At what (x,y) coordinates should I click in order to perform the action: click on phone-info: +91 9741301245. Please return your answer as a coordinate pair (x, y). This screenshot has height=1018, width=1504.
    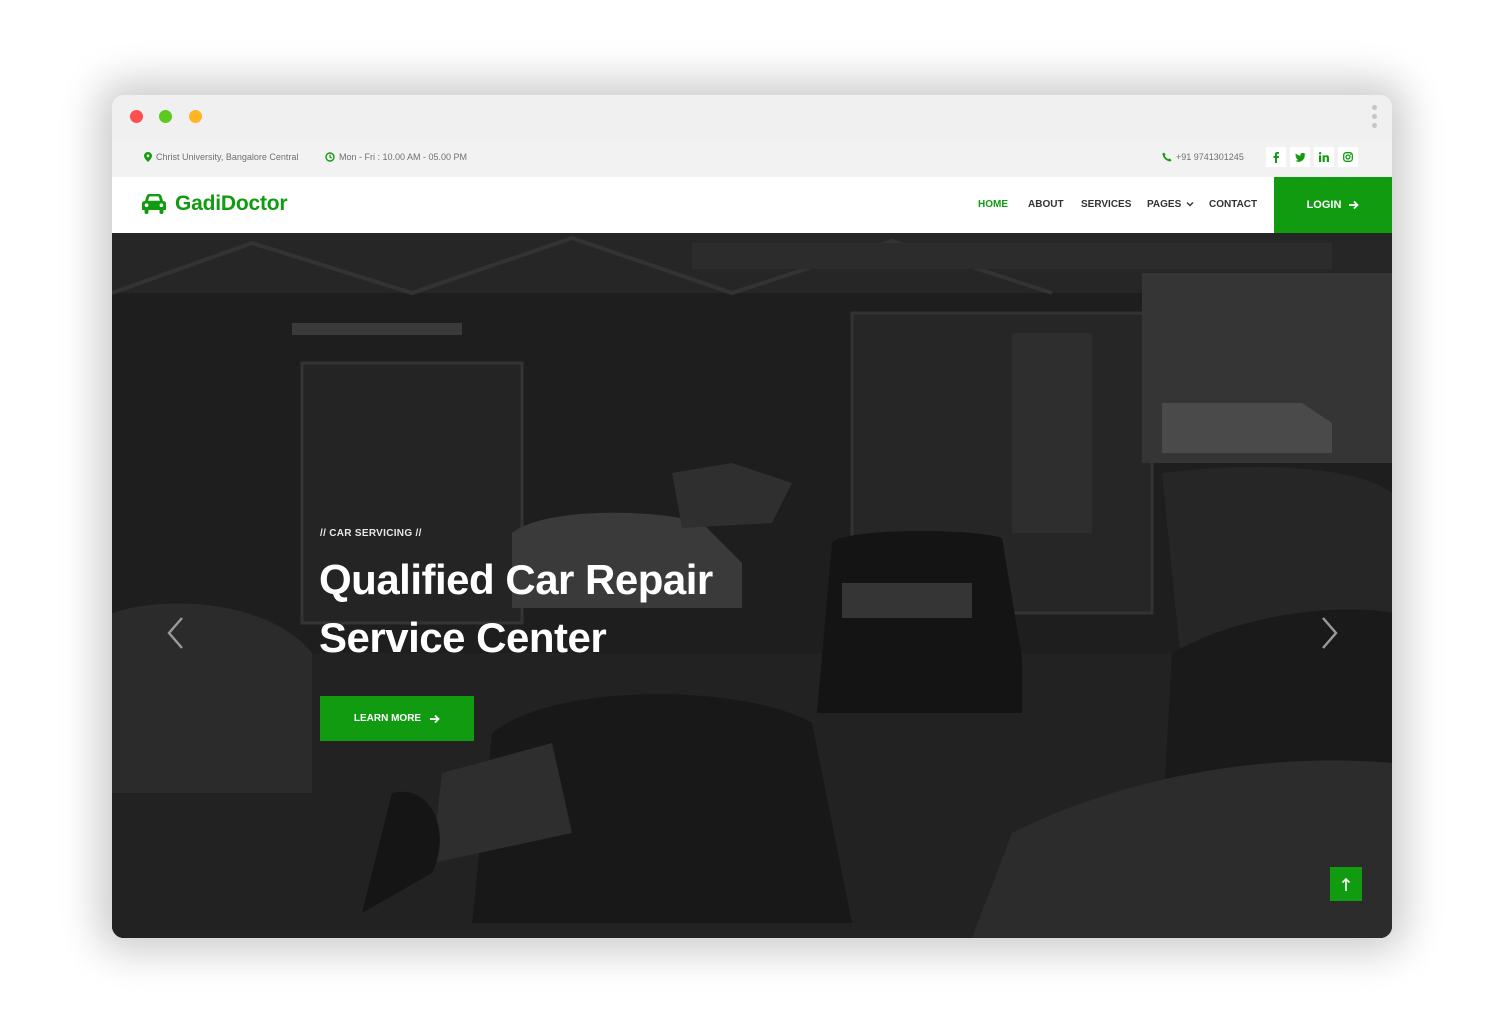
    Looking at the image, I should click on (1203, 157).